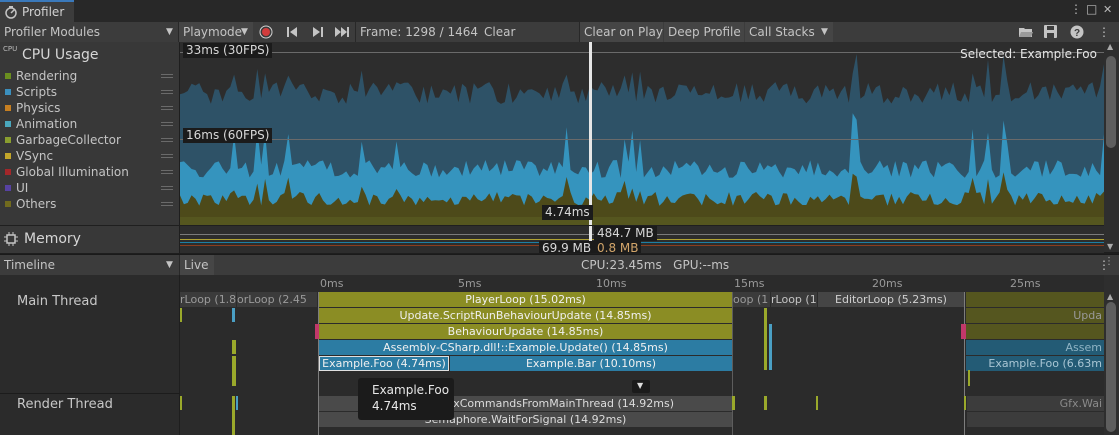  What do you see at coordinates (89, 172) in the screenshot?
I see `legend-item-global-illumination: Global Illumination` at bounding box center [89, 172].